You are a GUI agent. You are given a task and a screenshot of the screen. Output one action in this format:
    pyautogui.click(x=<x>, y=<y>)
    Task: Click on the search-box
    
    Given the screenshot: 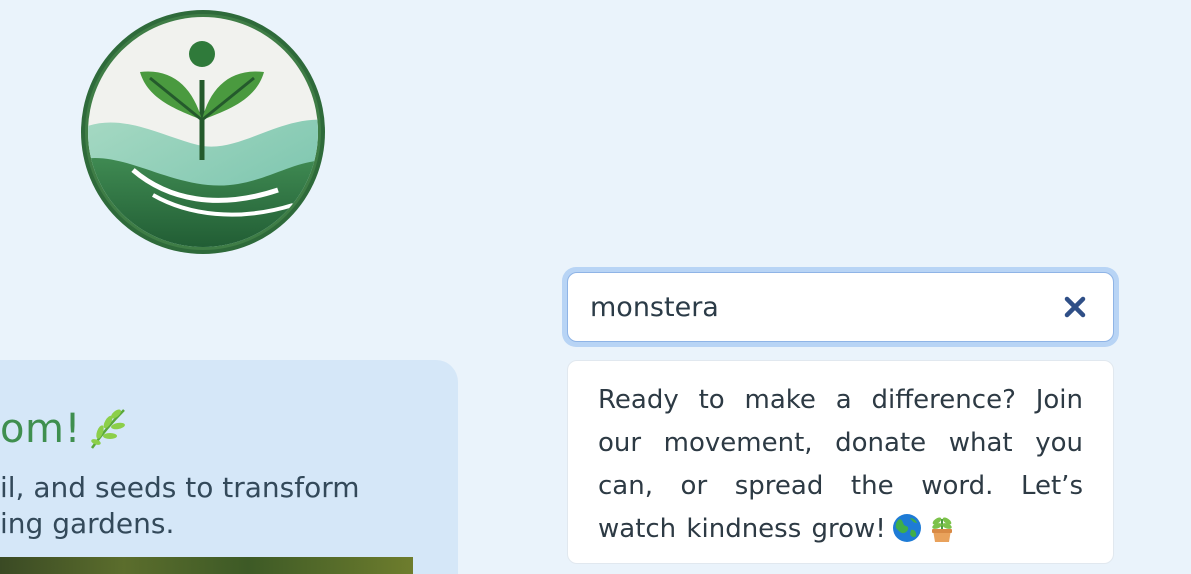 What is the action you would take?
    pyautogui.click(x=840, y=307)
    